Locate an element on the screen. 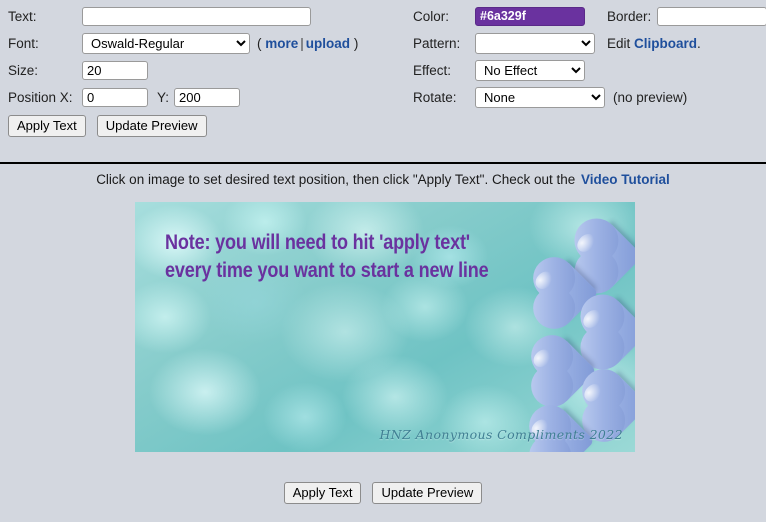 This screenshot has width=766, height=522. color-label: Color: is located at coordinates (431, 16).